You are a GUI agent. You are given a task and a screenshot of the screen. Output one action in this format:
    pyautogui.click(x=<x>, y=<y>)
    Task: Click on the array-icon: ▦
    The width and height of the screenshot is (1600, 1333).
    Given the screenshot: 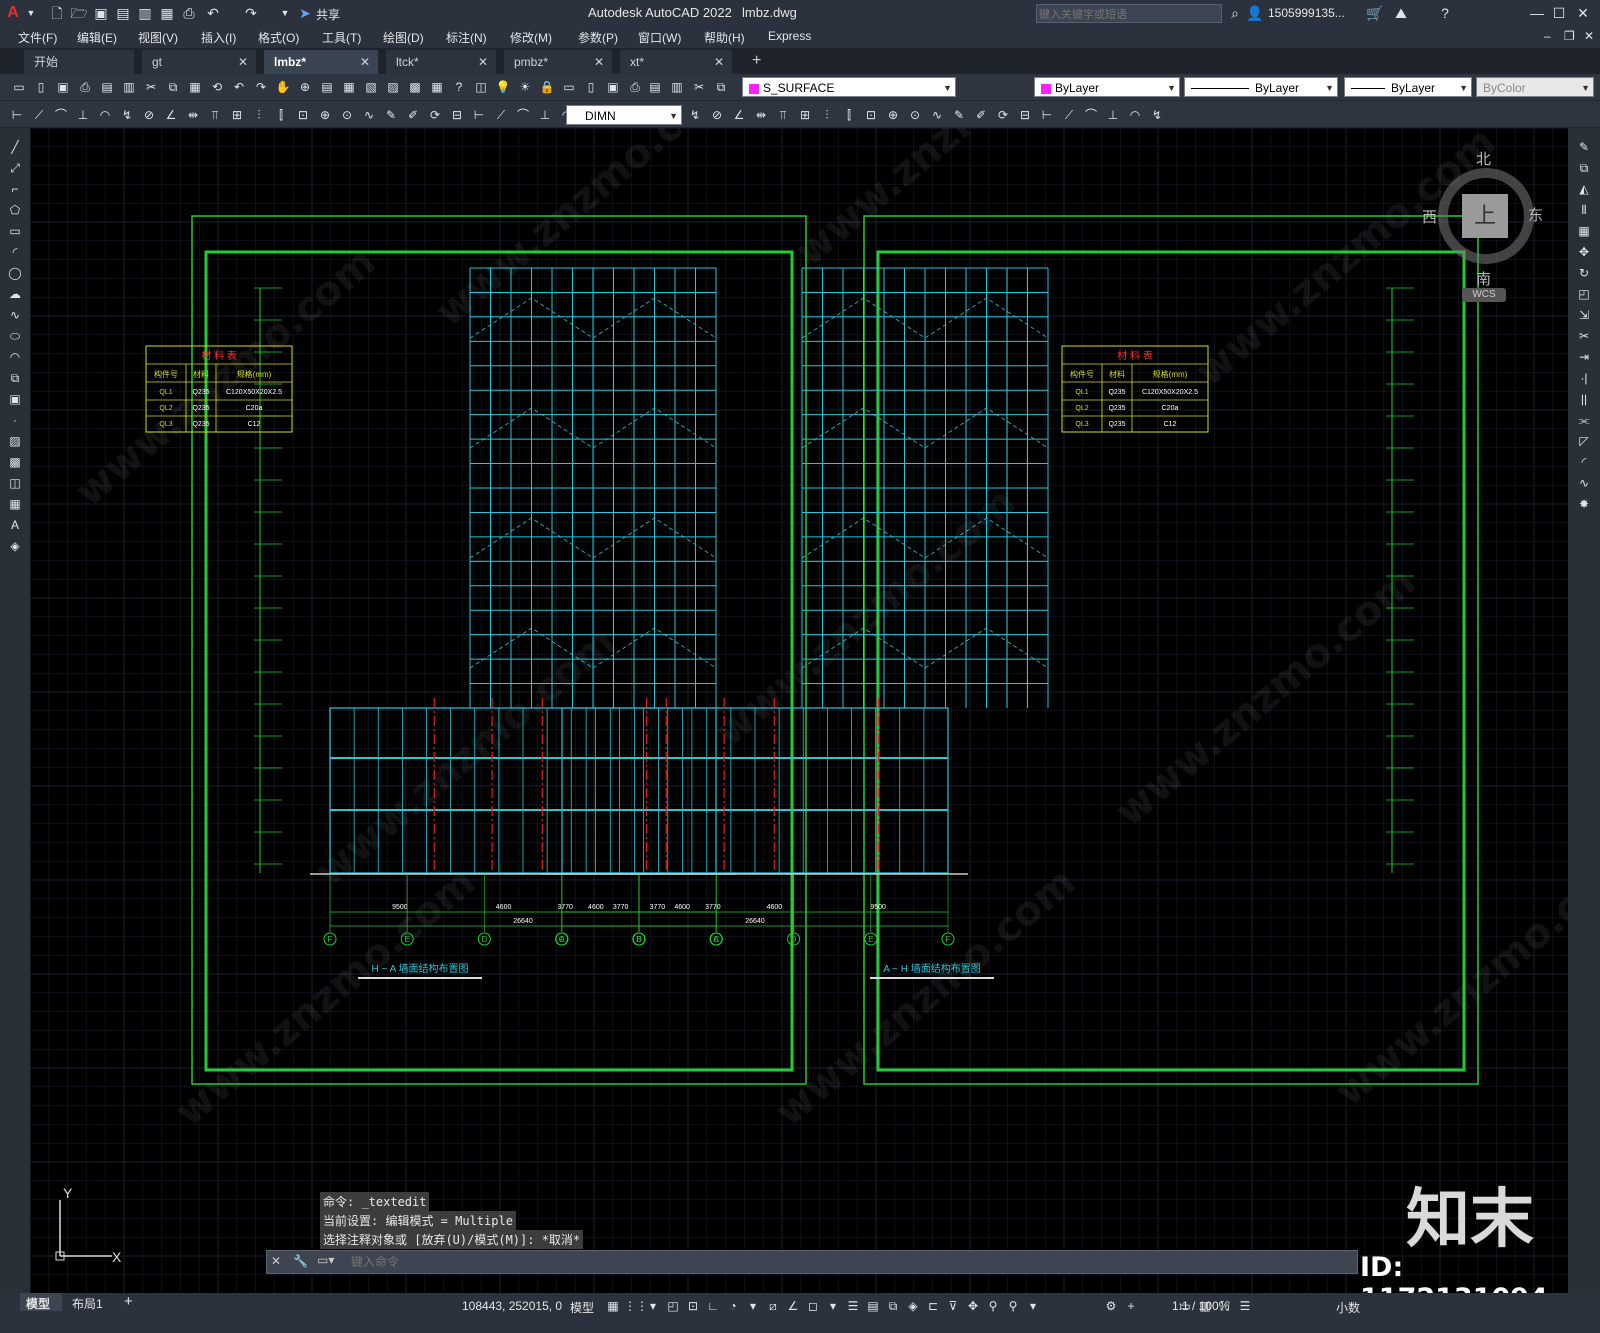 What is the action you would take?
    pyautogui.click(x=1584, y=231)
    